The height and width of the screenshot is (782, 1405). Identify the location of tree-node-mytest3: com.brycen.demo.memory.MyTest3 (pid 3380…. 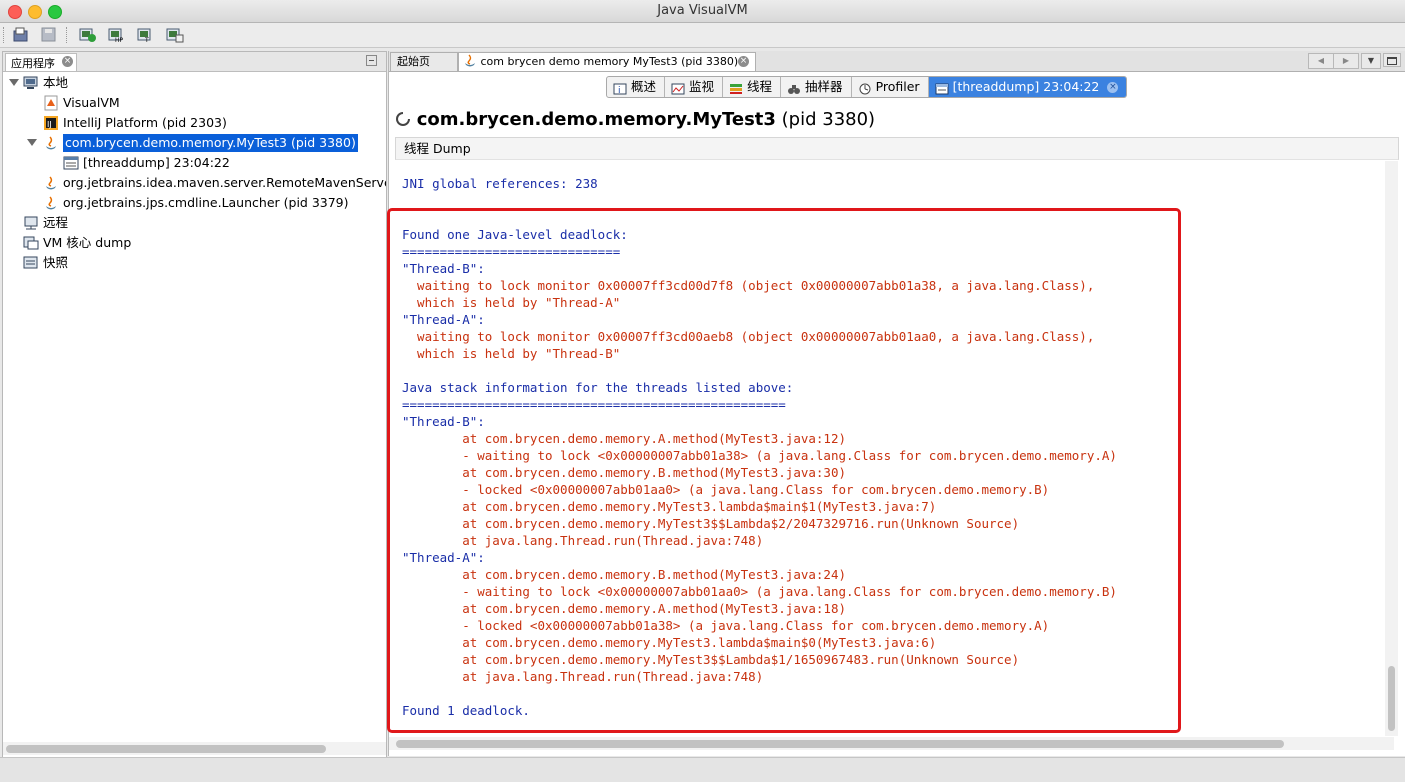
(193, 143).